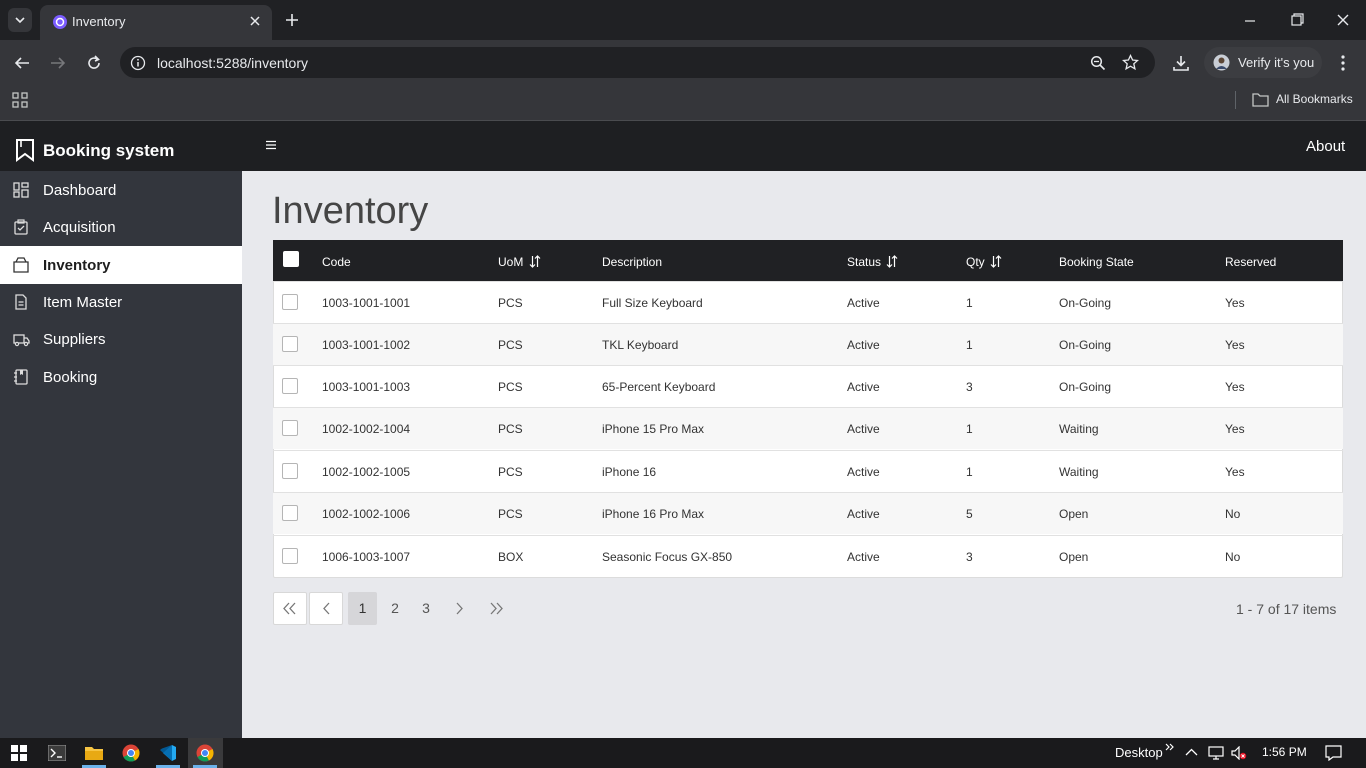 This screenshot has width=1366, height=768. I want to click on column-header-description: Description, so click(632, 262).